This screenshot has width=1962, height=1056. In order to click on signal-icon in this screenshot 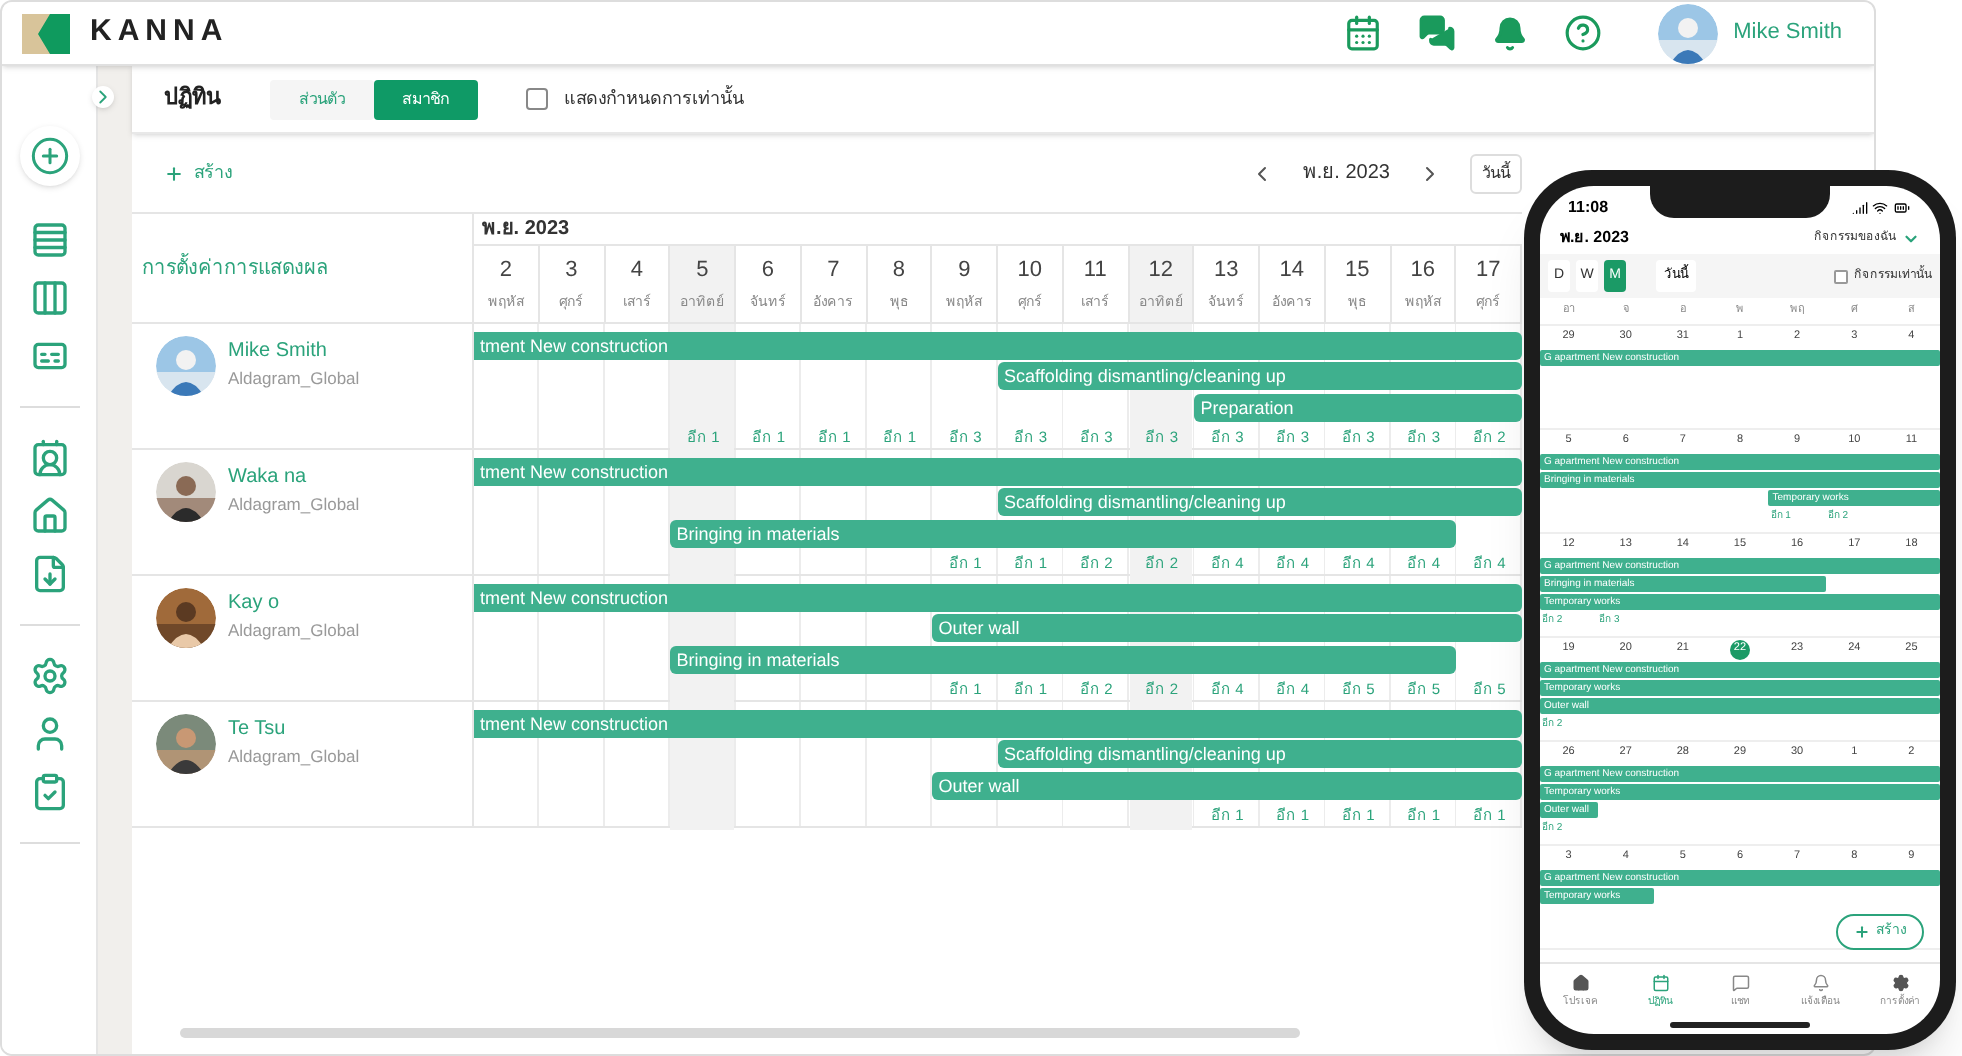, I will do `click(1860, 208)`.